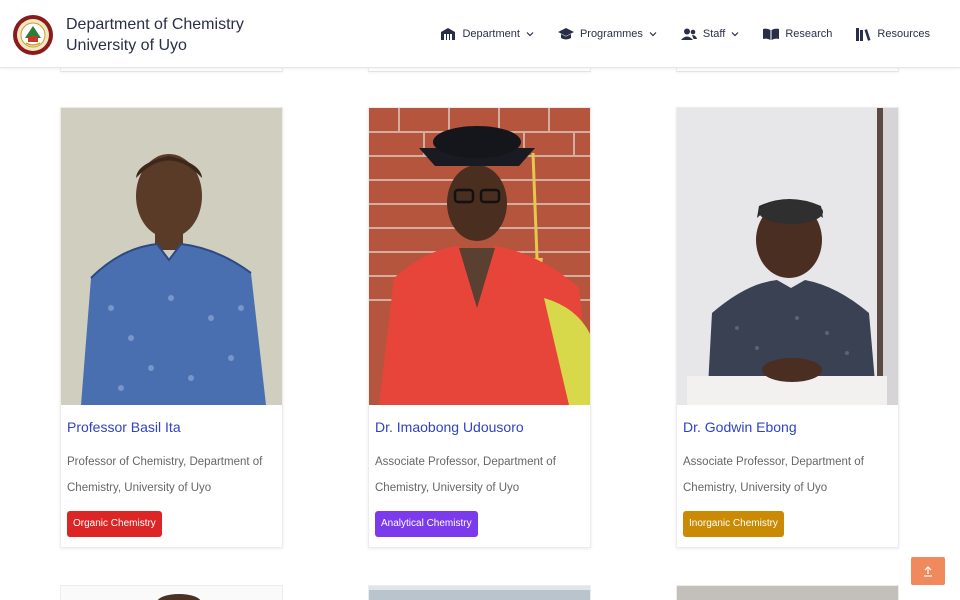 The image size is (960, 600). What do you see at coordinates (740, 427) in the screenshot?
I see `staff-name: Dr. Godwin Ebong` at bounding box center [740, 427].